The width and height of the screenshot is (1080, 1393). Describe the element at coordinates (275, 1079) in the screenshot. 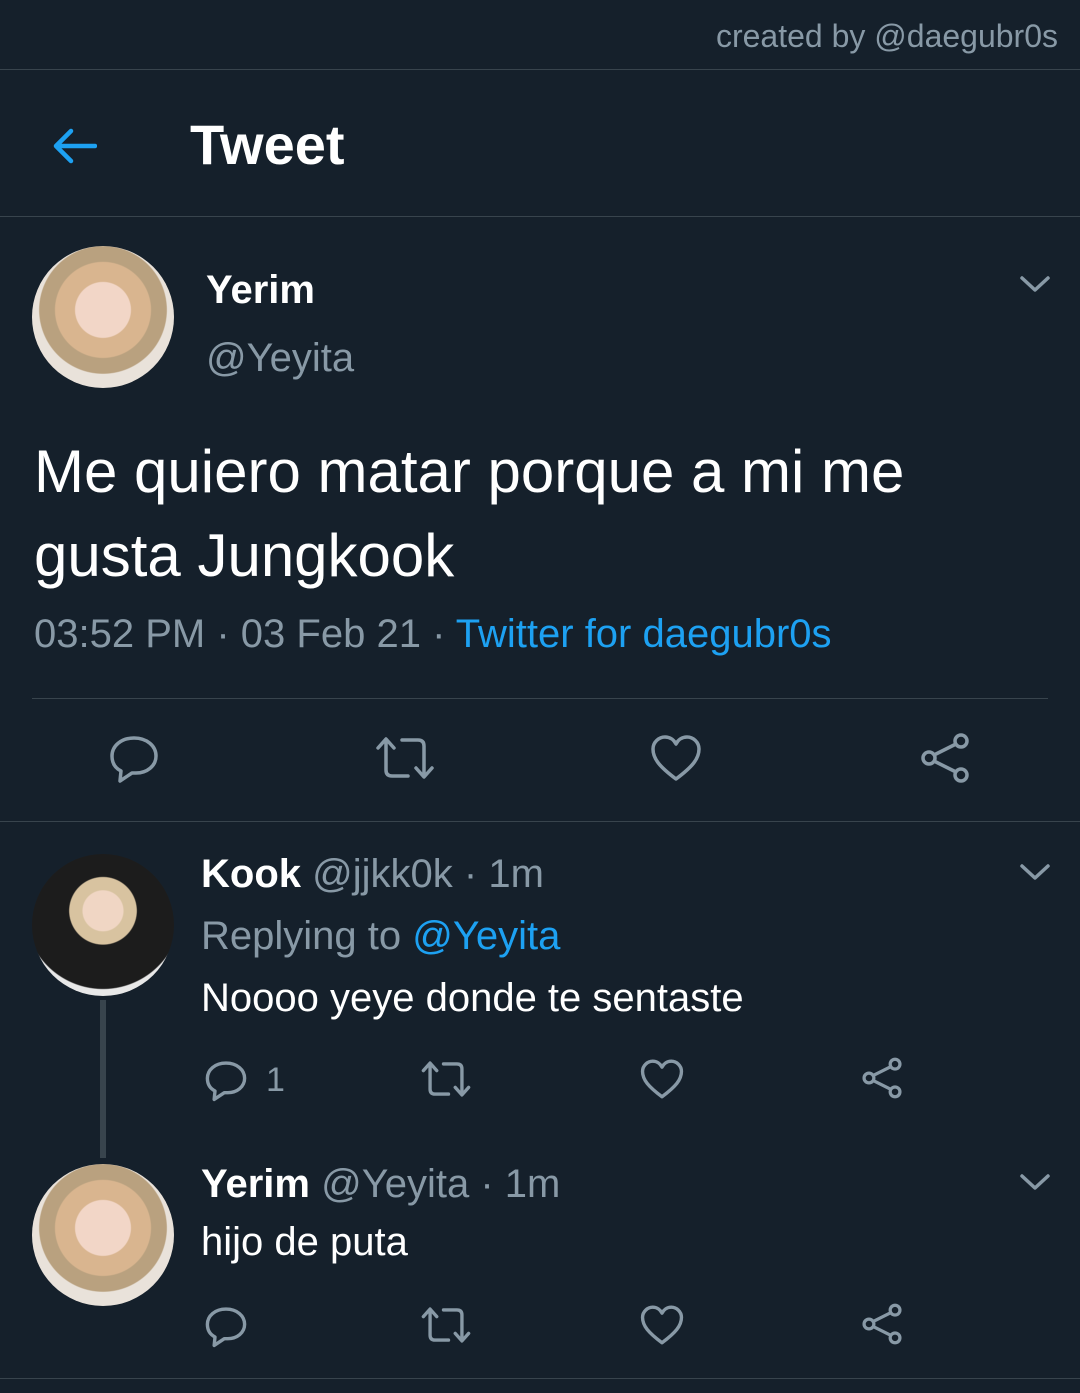

I see `reply-count: 1` at that location.